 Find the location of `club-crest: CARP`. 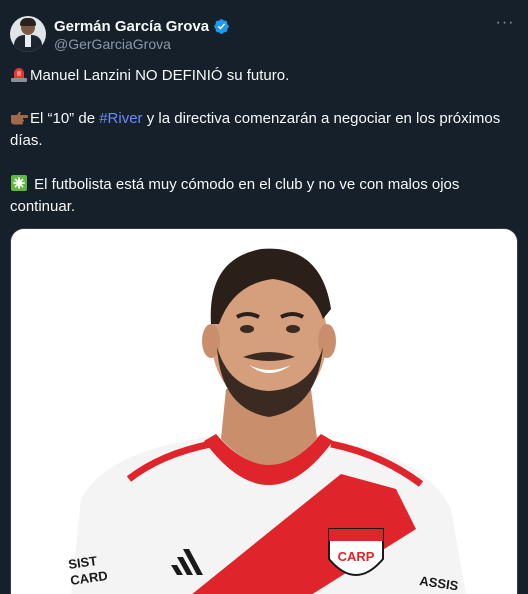

club-crest: CARP is located at coordinates (356, 552).